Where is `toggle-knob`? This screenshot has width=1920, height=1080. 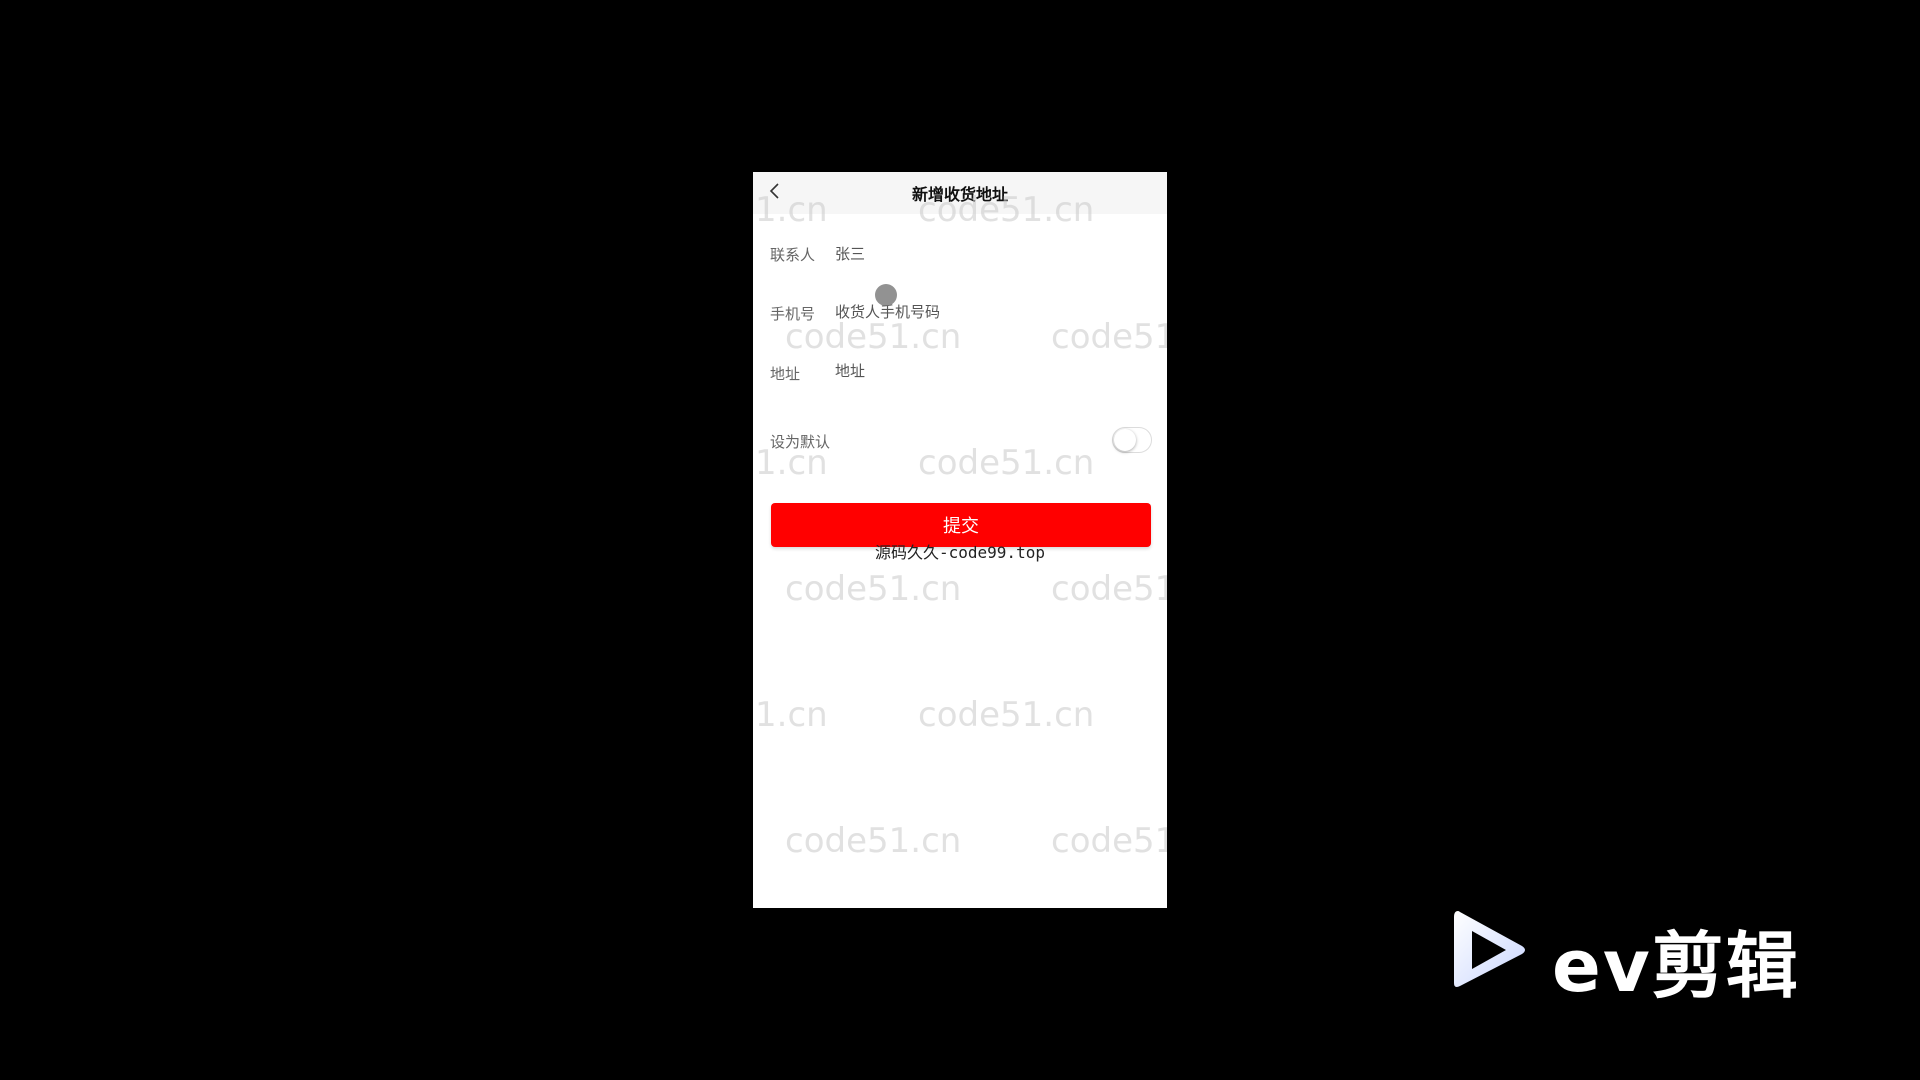
toggle-knob is located at coordinates (1125, 440).